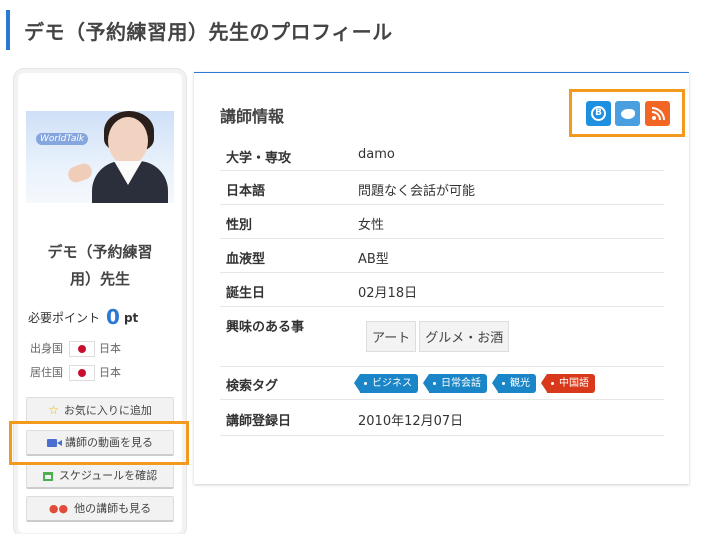  I want to click on row-label: 大学・専攻, so click(259, 158).